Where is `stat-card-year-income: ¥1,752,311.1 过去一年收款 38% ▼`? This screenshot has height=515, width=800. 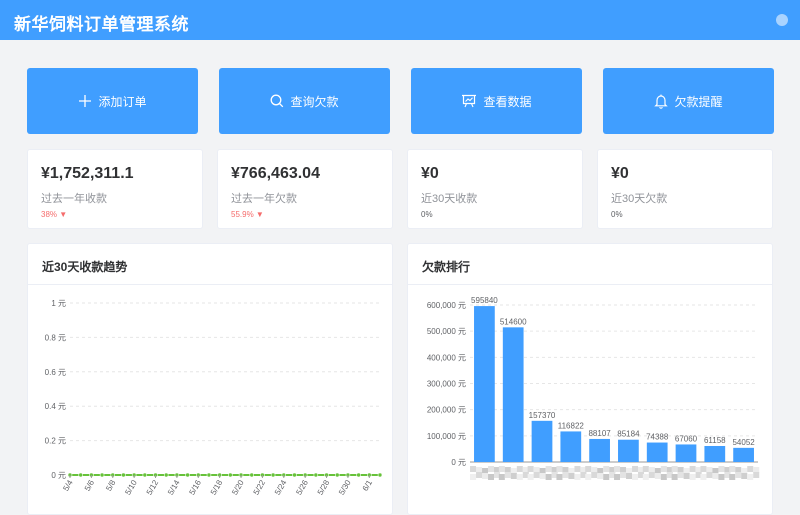 stat-card-year-income: ¥1,752,311.1 过去一年收款 38% ▼ is located at coordinates (115, 189).